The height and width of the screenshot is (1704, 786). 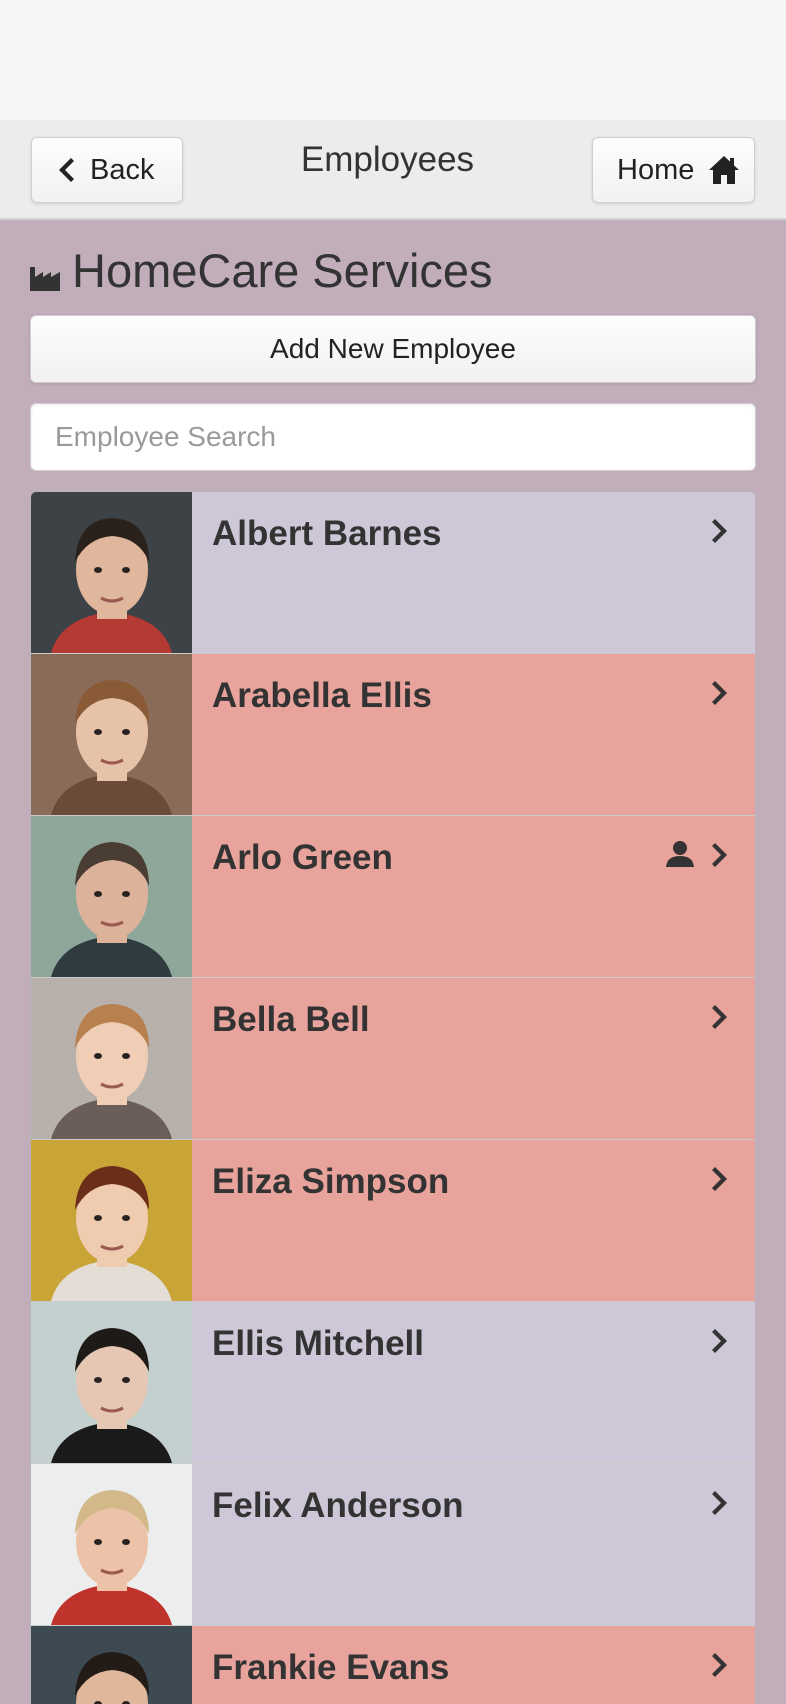 What do you see at coordinates (393, 573) in the screenshot?
I see `employee-row: Albert Barnes` at bounding box center [393, 573].